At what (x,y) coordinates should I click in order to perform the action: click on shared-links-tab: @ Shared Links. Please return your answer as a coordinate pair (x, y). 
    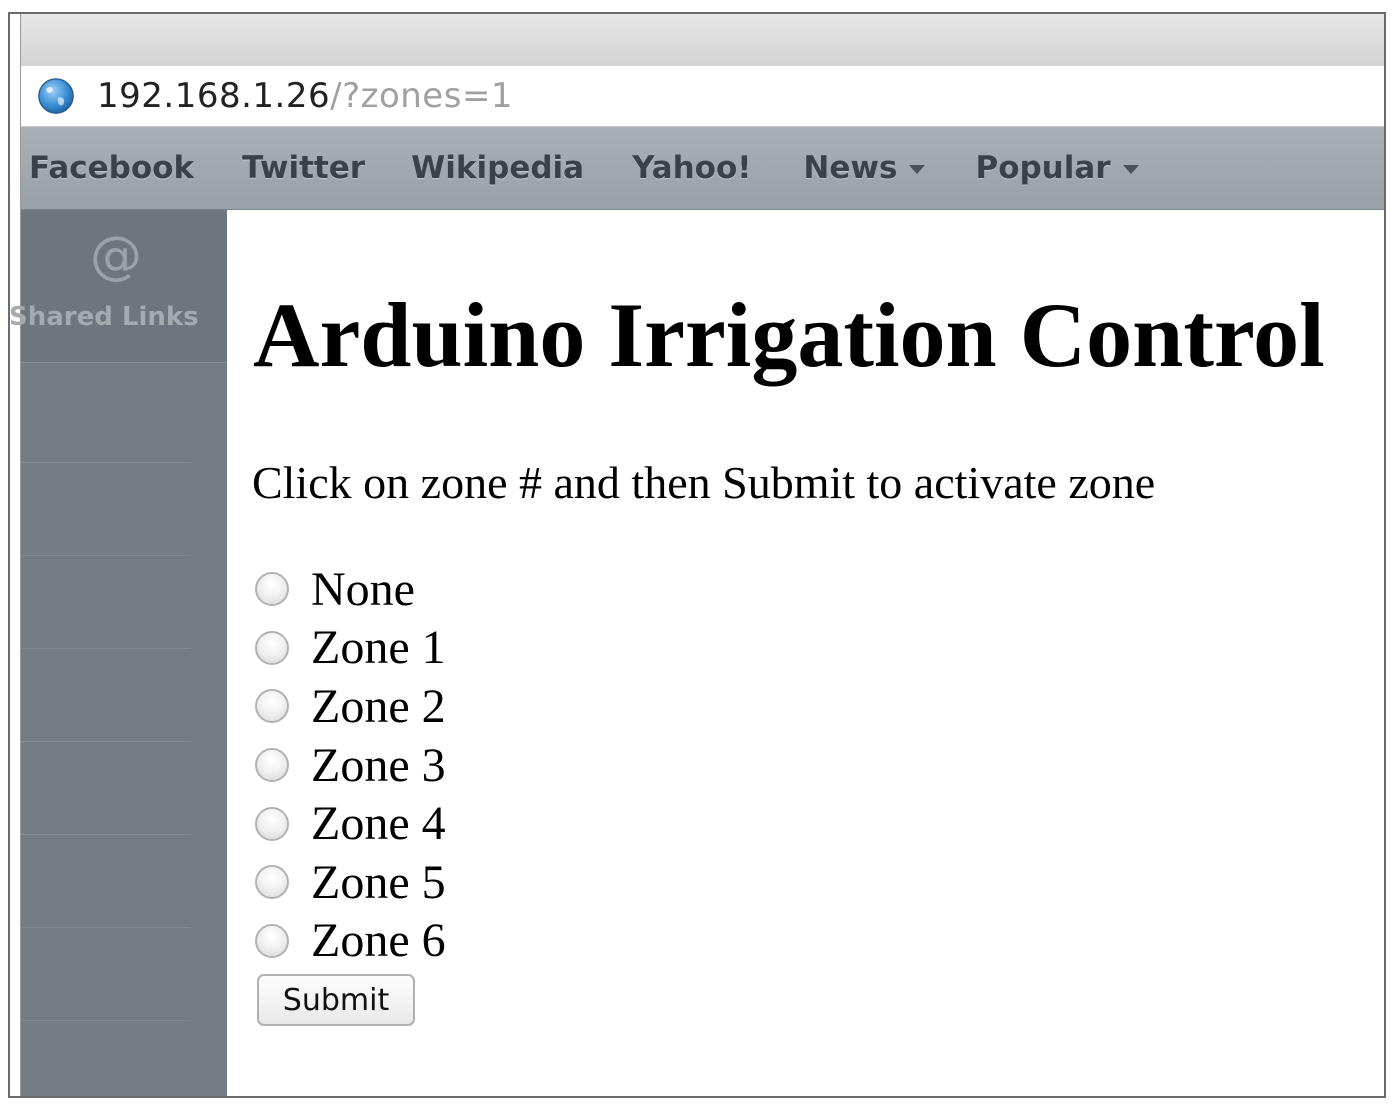
    Looking at the image, I should click on (118, 286).